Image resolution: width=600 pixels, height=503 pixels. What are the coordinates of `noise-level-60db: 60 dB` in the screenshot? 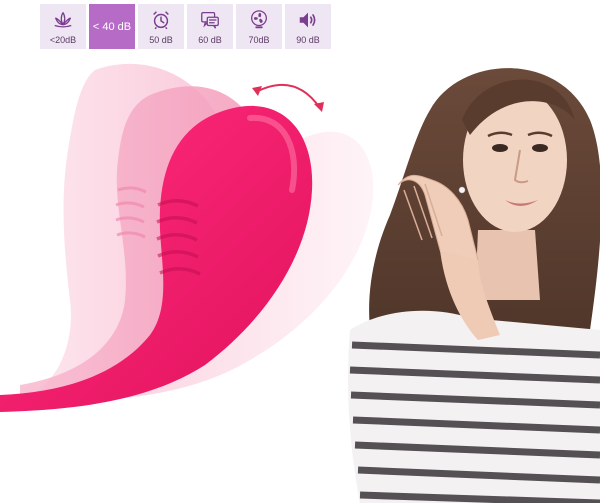 It's located at (210, 26).